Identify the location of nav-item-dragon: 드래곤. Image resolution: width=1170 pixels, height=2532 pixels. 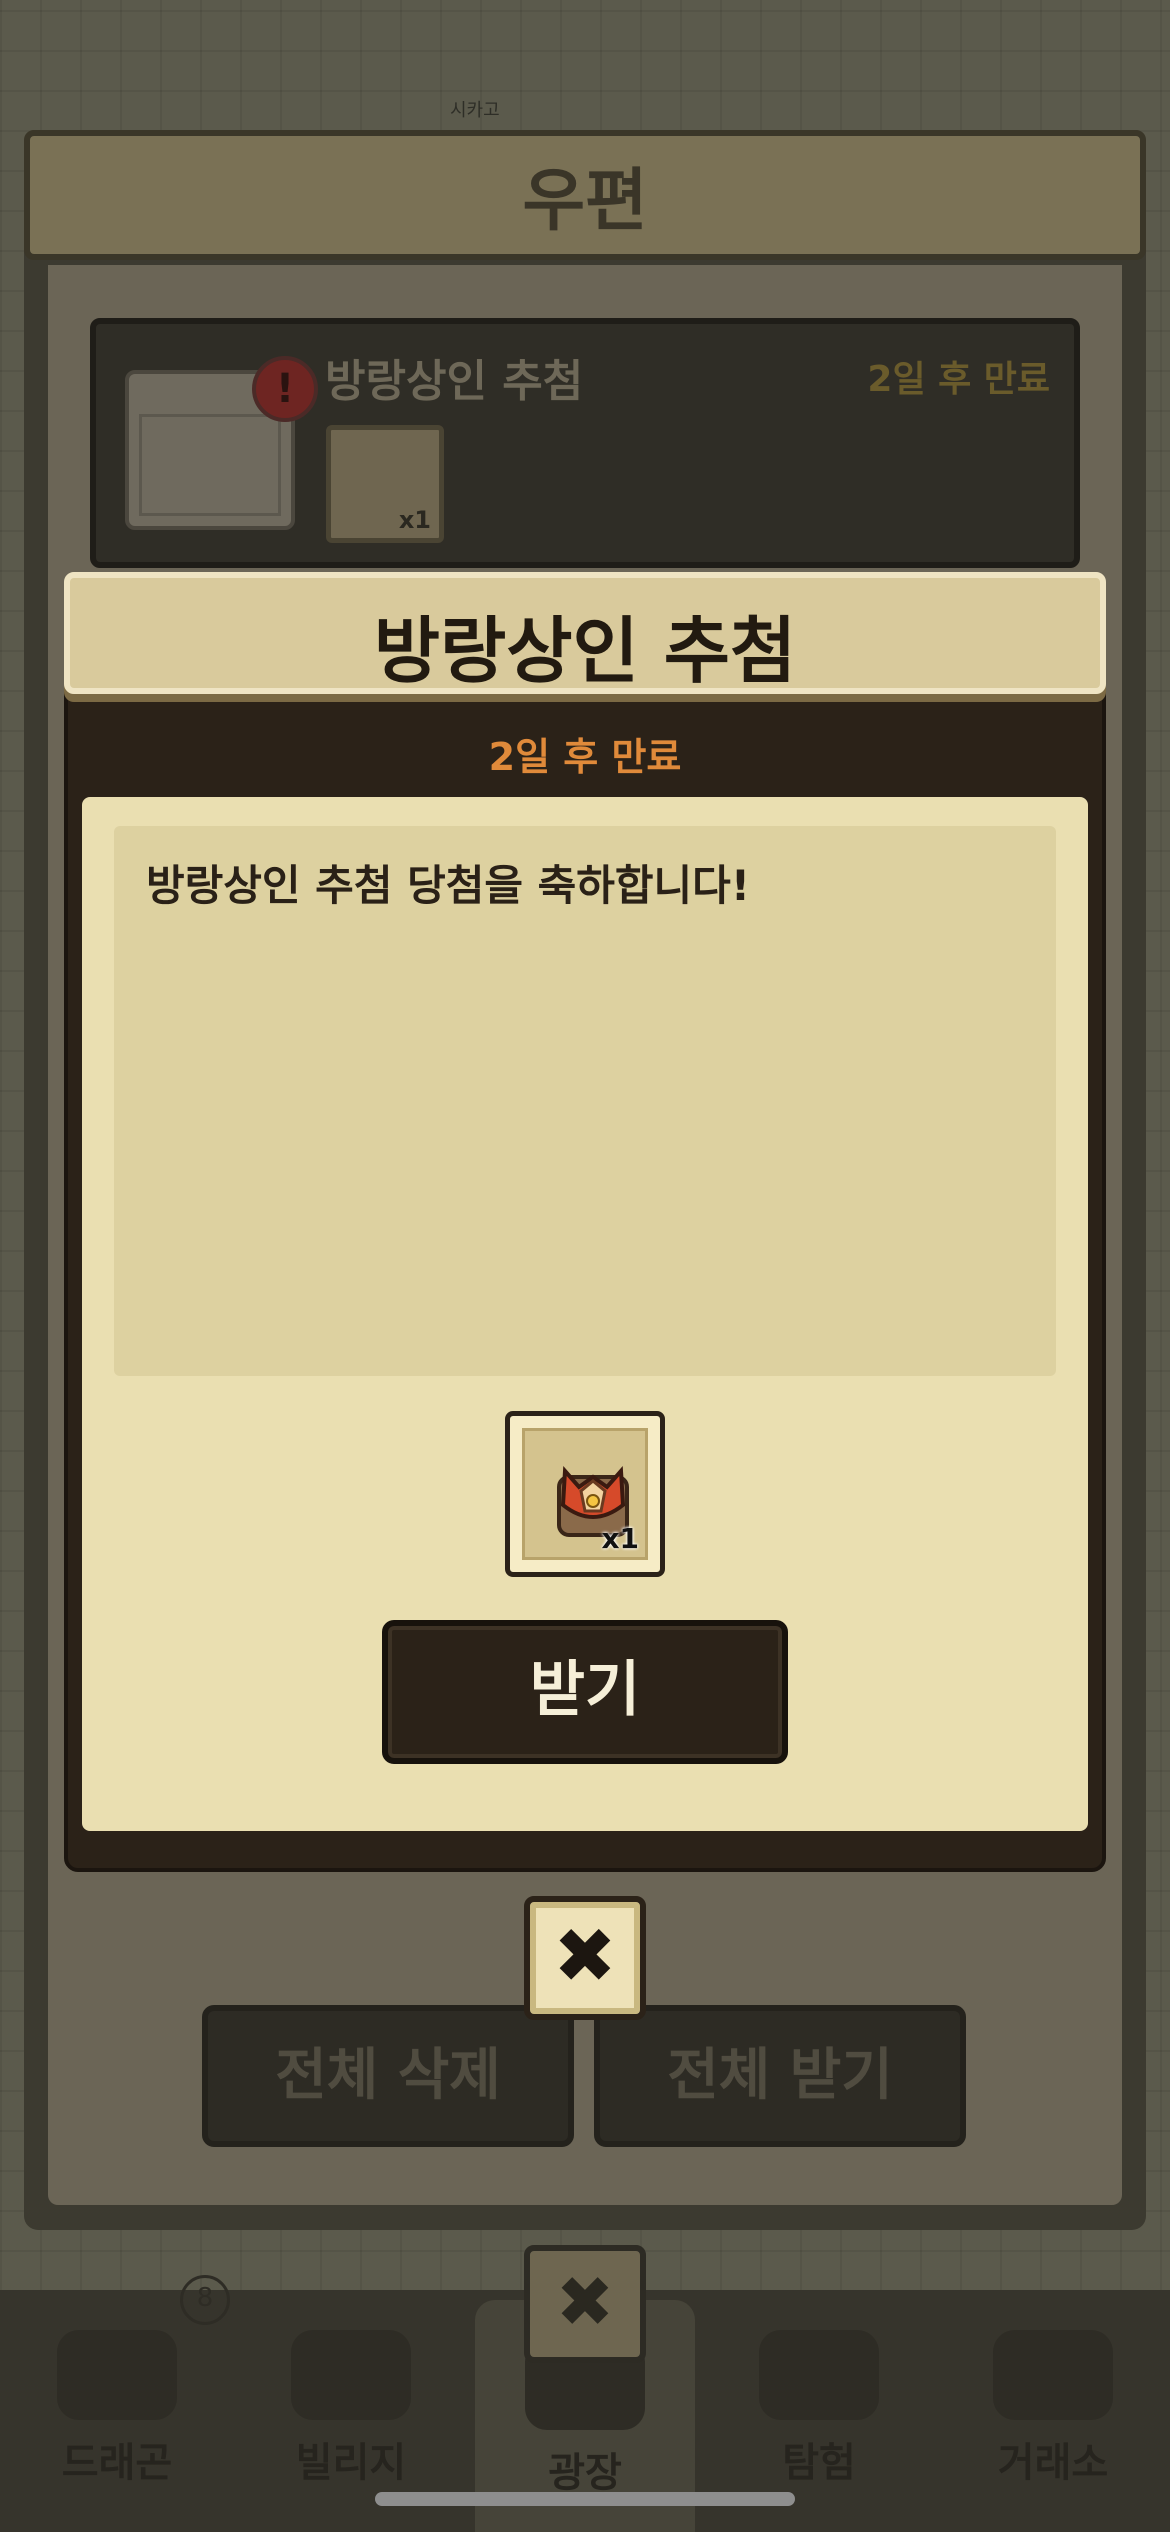
(117, 2411).